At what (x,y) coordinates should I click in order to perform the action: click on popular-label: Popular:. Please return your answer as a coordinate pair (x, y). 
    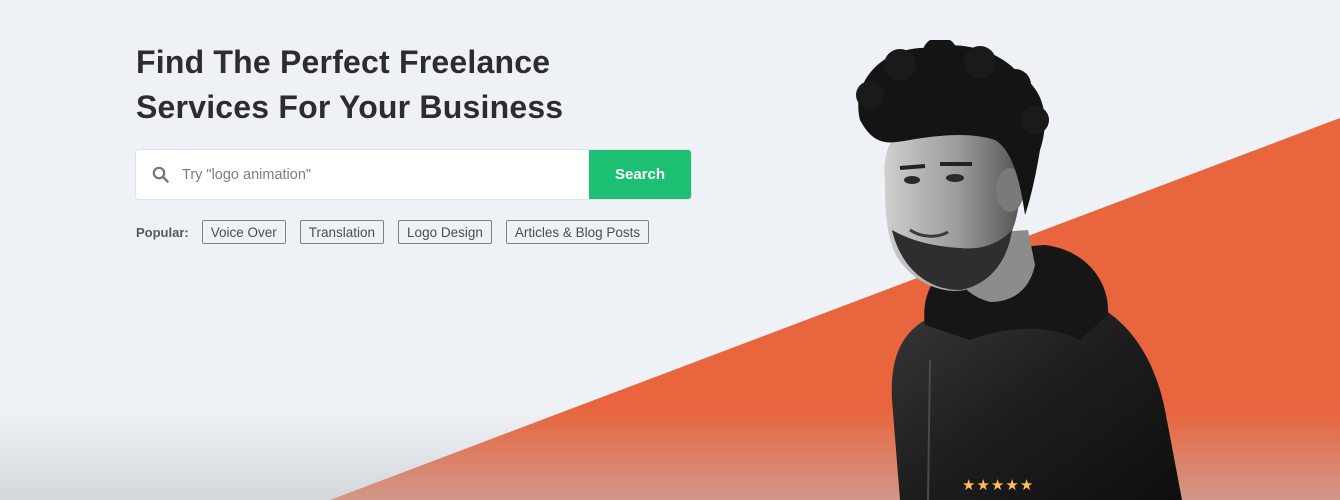
    Looking at the image, I should click on (162, 232).